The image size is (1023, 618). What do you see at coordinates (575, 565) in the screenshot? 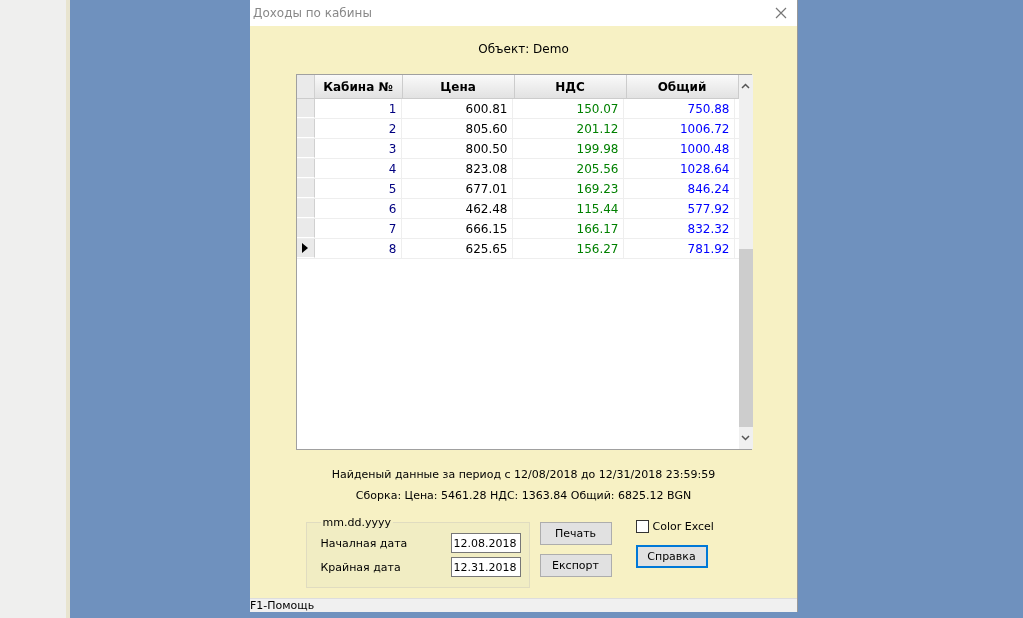
I see `dialog-button: Експорт` at bounding box center [575, 565].